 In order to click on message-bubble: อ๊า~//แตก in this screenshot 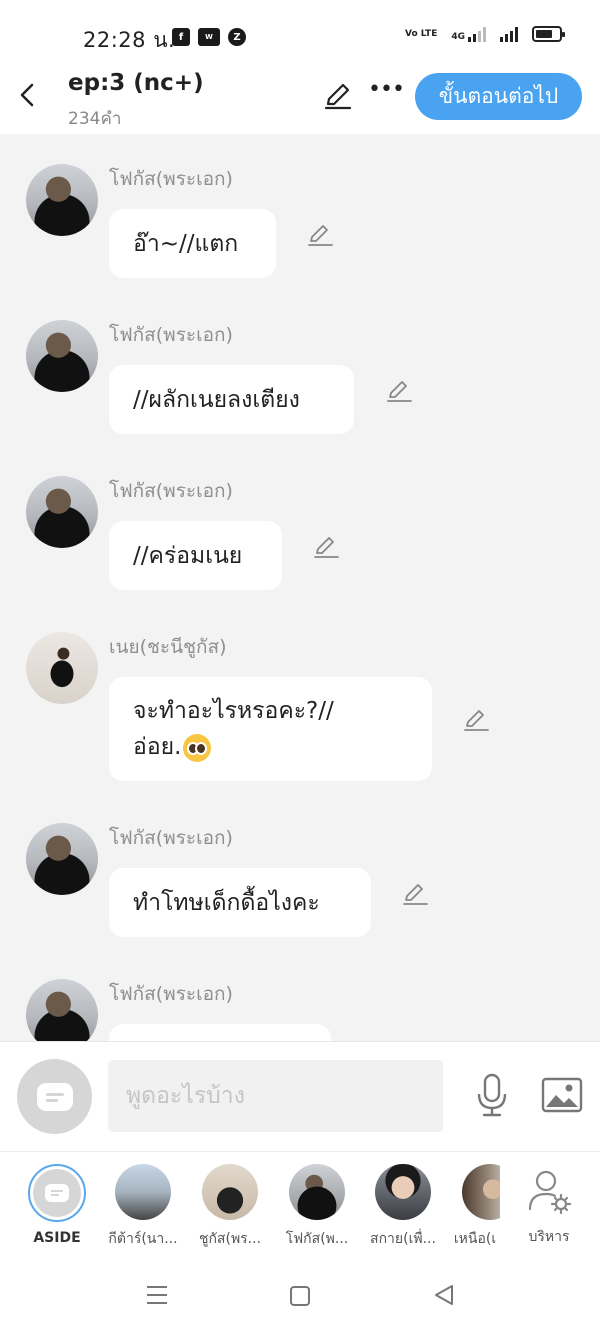, I will do `click(192, 243)`.